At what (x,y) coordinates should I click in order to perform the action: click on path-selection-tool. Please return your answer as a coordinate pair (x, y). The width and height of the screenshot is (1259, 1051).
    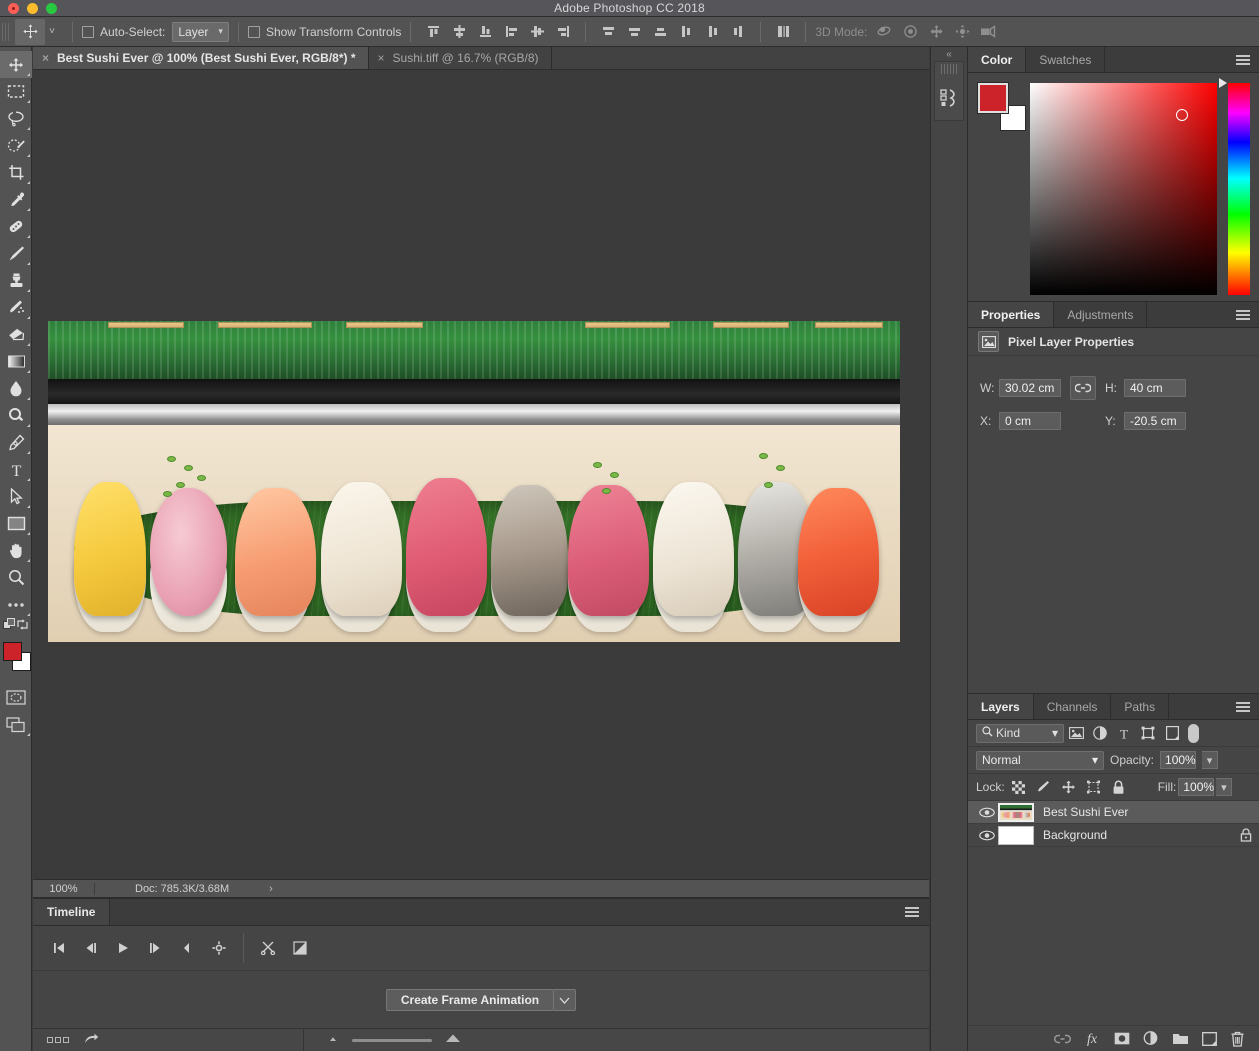
    Looking at the image, I should click on (16, 496).